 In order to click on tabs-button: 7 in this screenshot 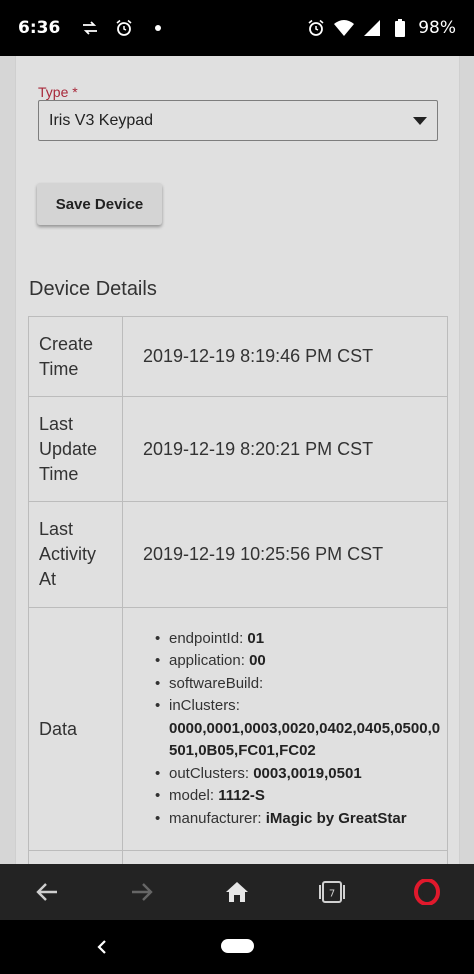, I will do `click(332, 892)`.